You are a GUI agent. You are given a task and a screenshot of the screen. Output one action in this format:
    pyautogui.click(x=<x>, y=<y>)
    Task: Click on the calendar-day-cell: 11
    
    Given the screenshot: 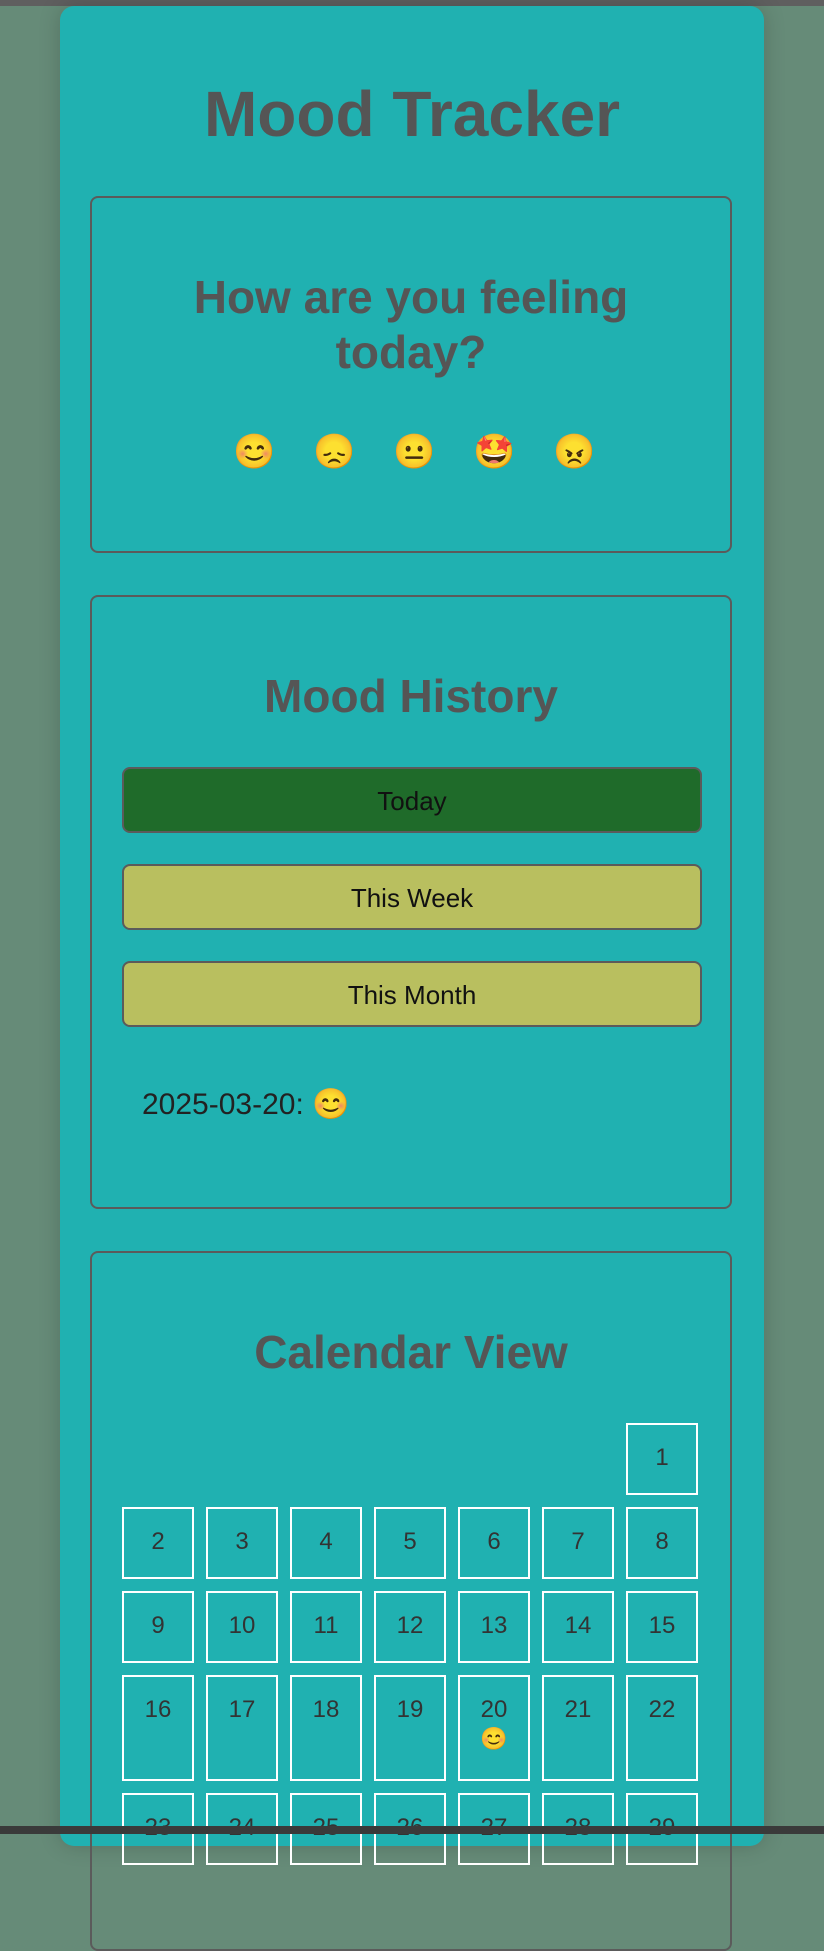 What is the action you would take?
    pyautogui.click(x=326, y=1627)
    